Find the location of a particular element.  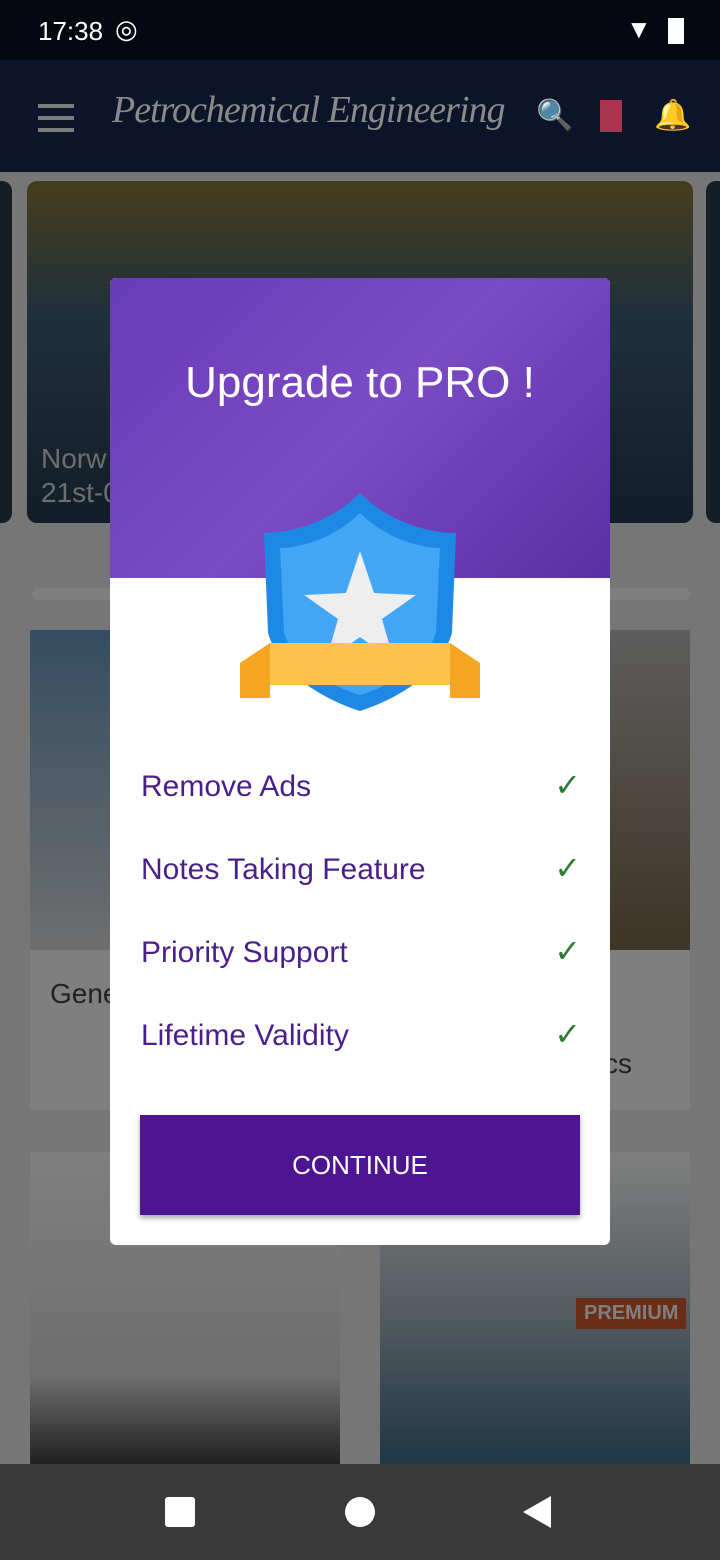

wifi-icon: ▼ is located at coordinates (639, 29).